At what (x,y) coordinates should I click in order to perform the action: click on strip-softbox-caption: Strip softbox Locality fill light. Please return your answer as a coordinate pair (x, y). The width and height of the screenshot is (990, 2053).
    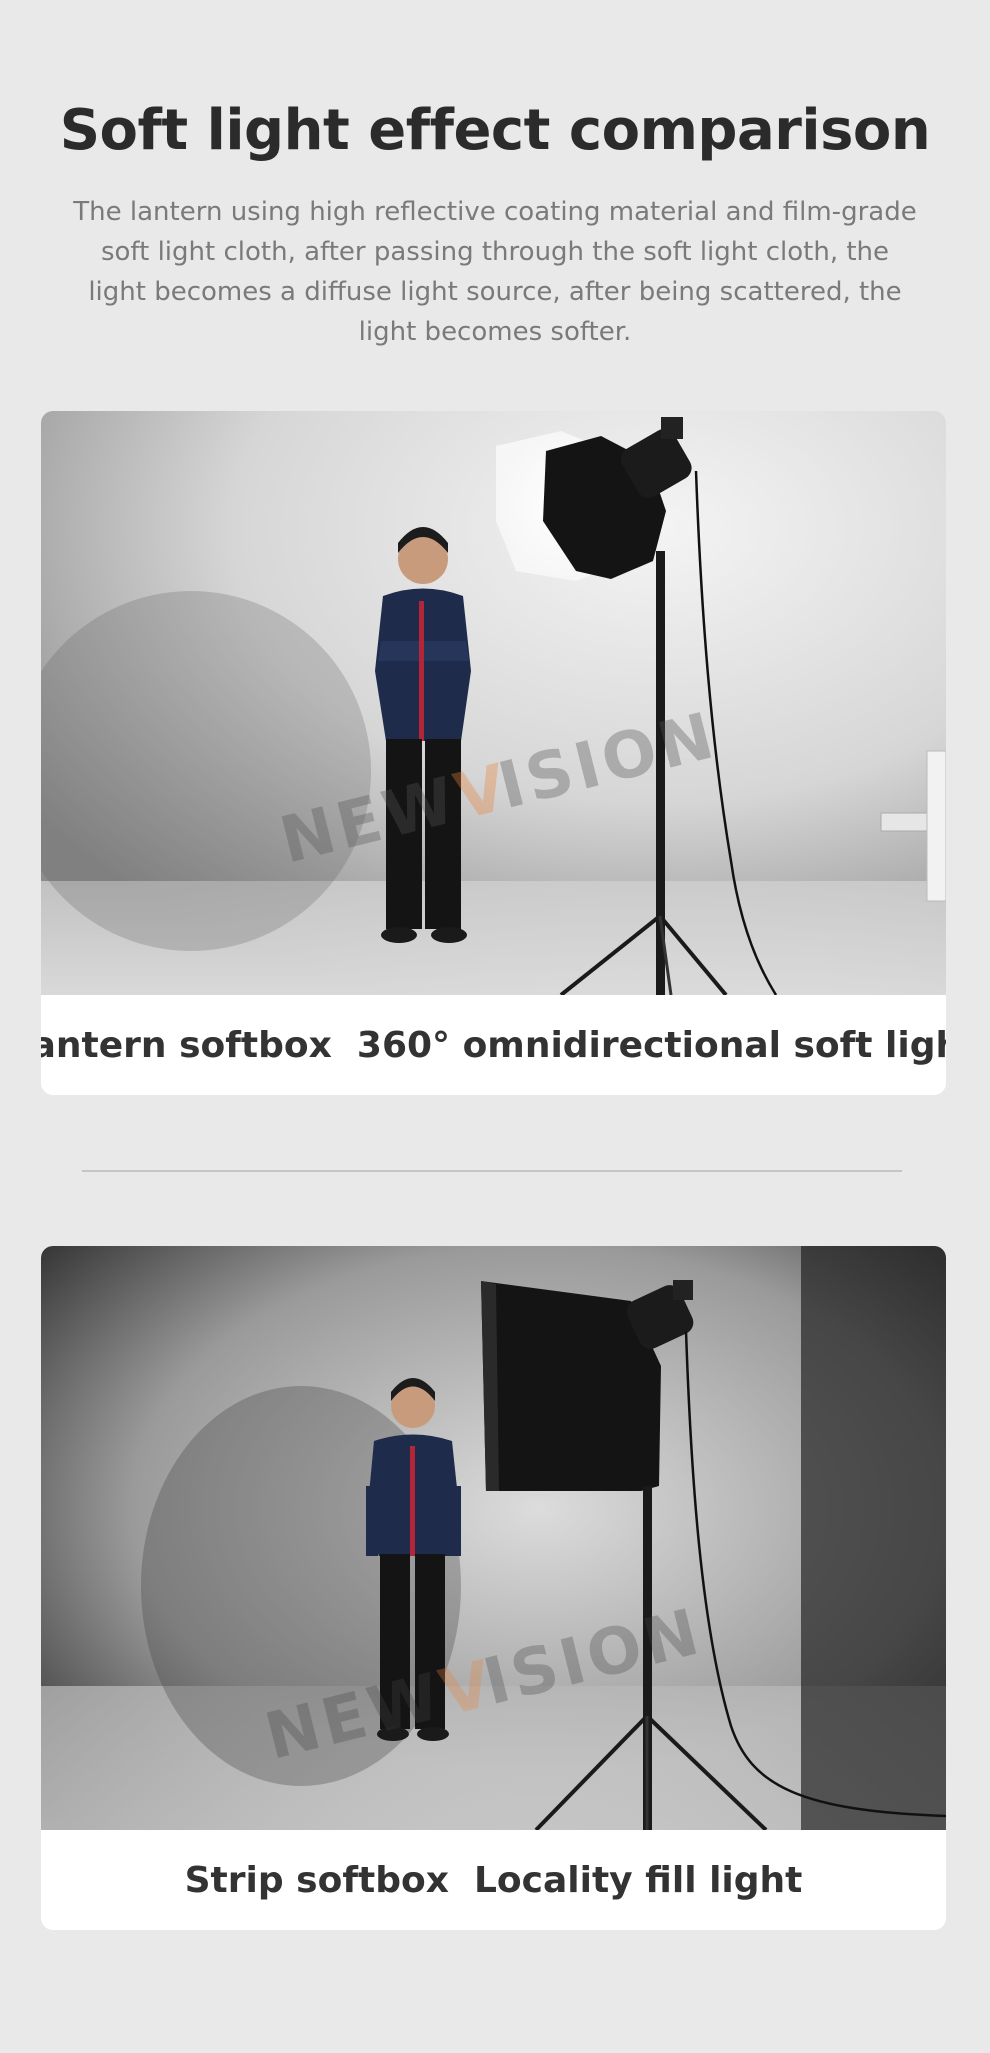
    Looking at the image, I should click on (493, 1880).